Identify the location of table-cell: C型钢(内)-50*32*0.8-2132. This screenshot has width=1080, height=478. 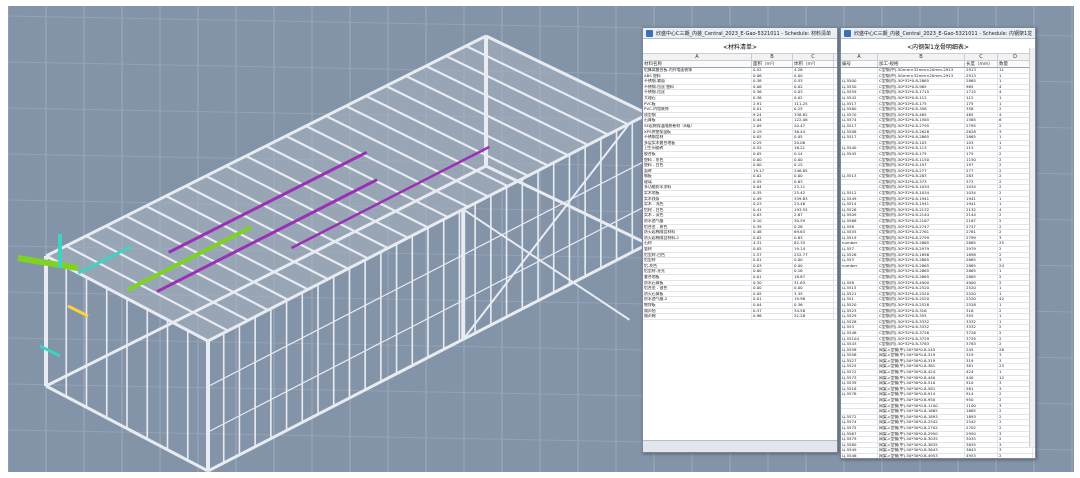
(921, 210).